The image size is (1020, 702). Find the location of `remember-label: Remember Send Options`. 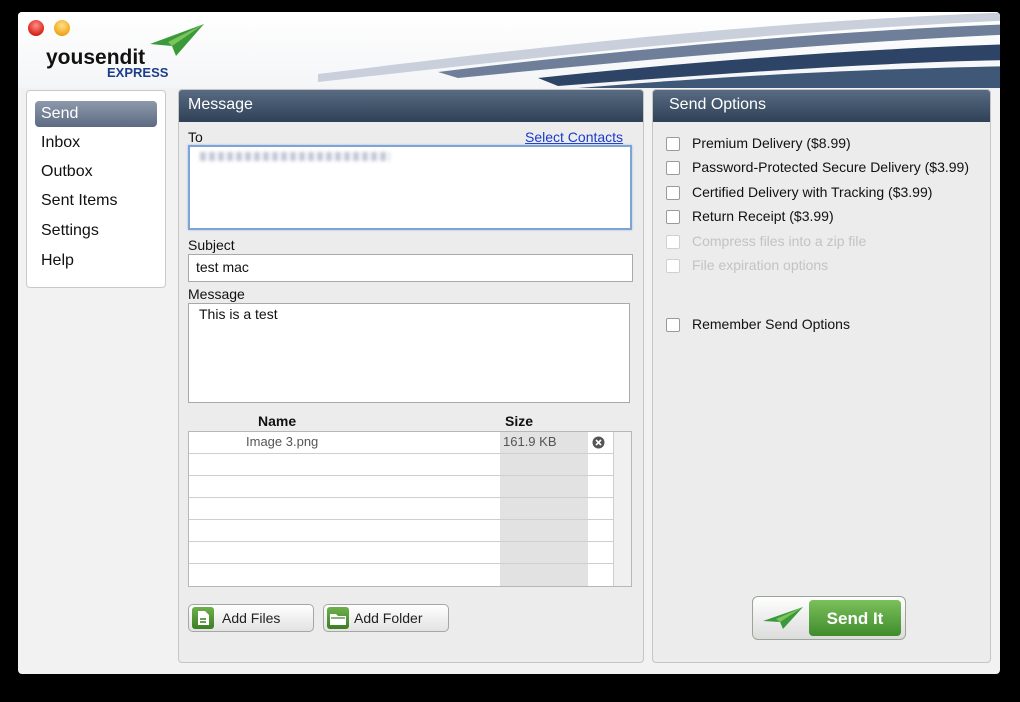

remember-label: Remember Send Options is located at coordinates (771, 324).